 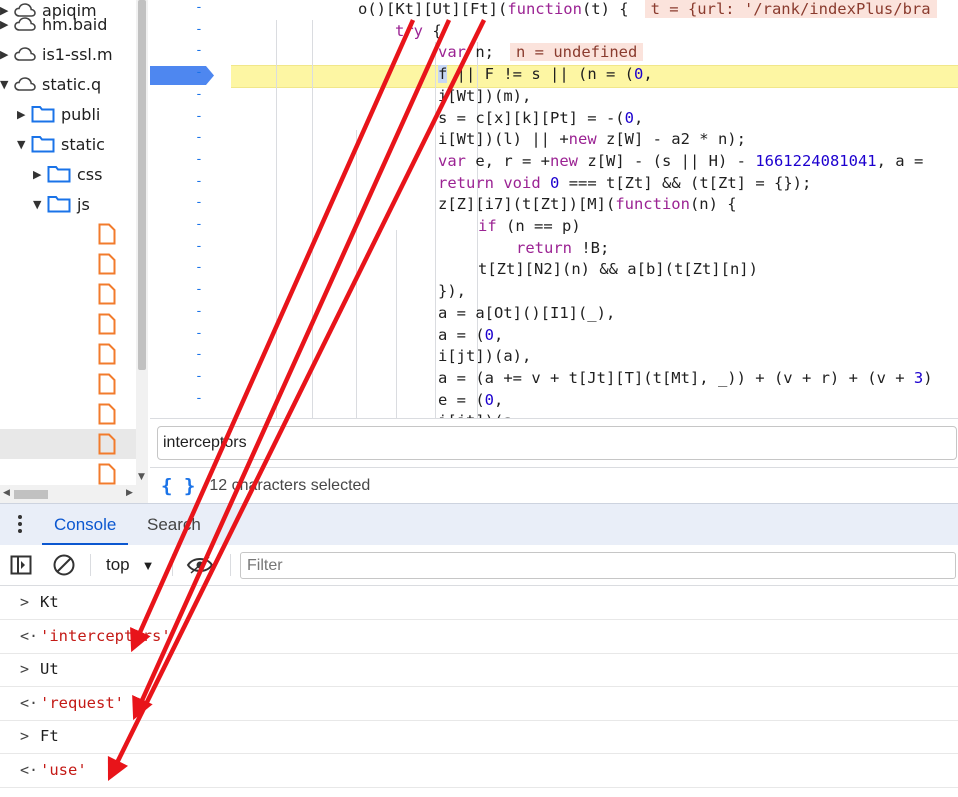 What do you see at coordinates (557, 443) in the screenshot?
I see `search-input` at bounding box center [557, 443].